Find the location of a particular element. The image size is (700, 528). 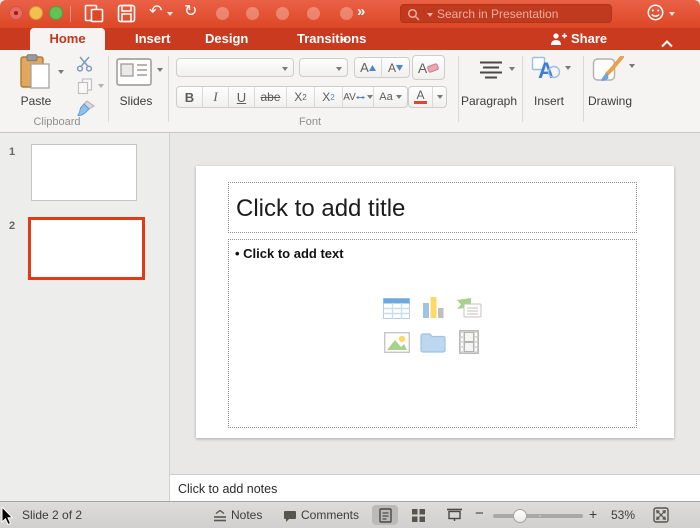

shrink-font-button: A is located at coordinates (395, 67).